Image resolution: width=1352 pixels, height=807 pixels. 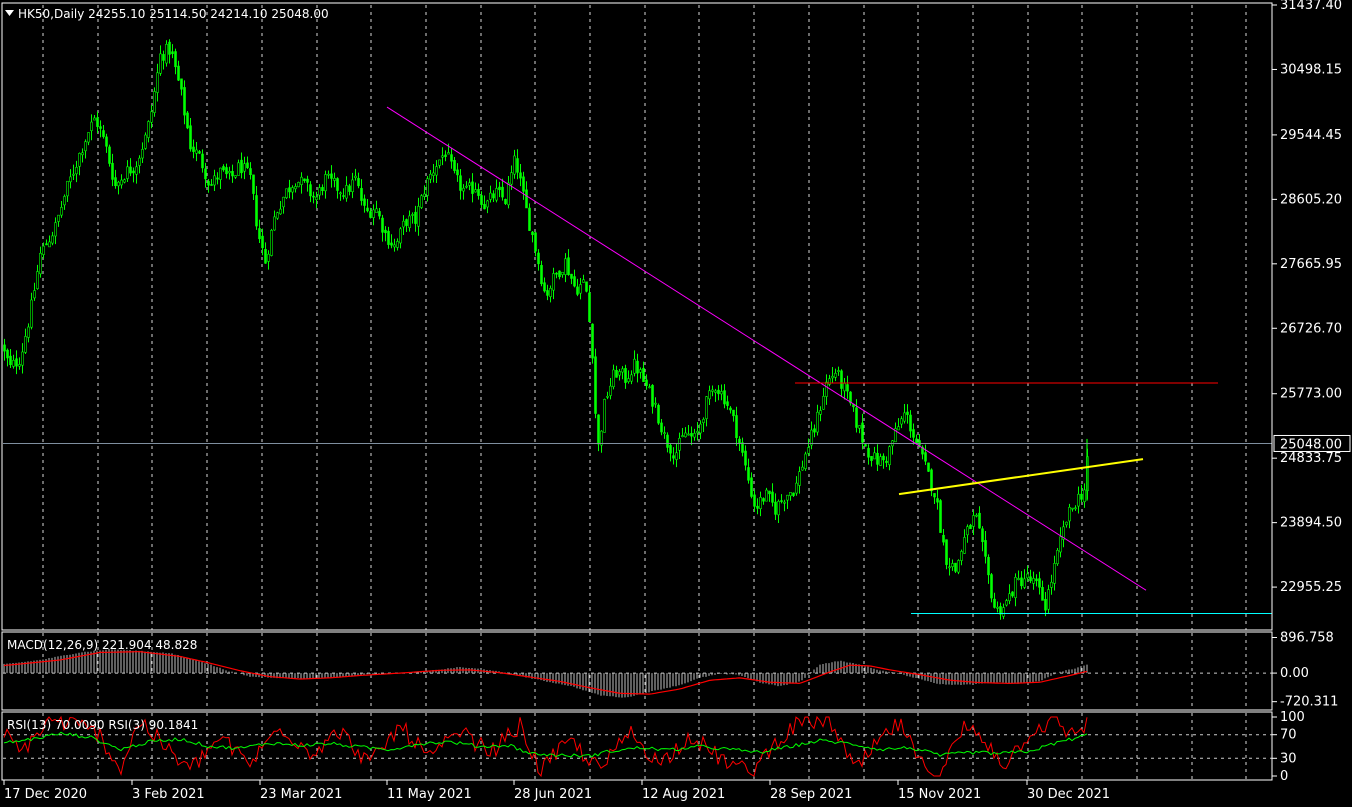 I want to click on chart-menu-triangle-icon, so click(x=9, y=13).